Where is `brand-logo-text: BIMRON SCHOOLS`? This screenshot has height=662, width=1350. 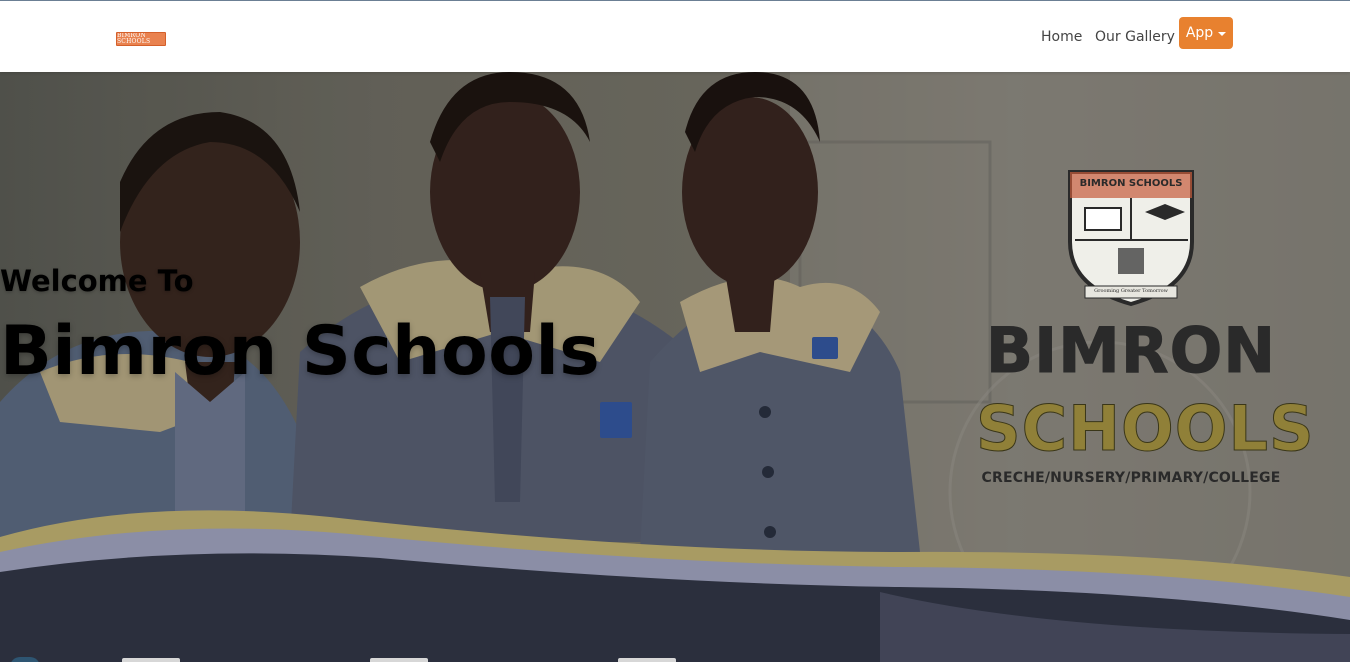 brand-logo-text: BIMRON SCHOOLS is located at coordinates (134, 38).